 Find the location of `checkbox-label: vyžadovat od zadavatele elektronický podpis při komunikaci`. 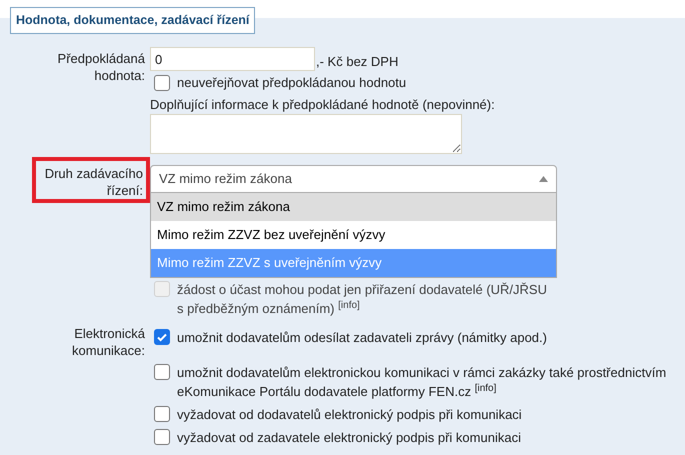

checkbox-label: vyžadovat od zadavatele elektronický podpis při komunikaci is located at coordinates (349, 438).